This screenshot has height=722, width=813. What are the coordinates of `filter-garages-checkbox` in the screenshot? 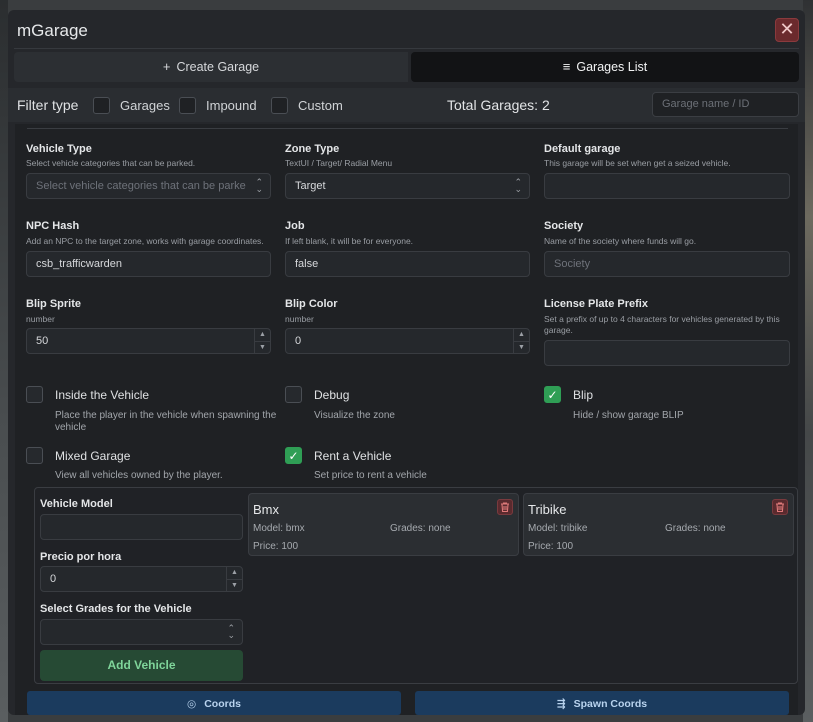 It's located at (101, 105).